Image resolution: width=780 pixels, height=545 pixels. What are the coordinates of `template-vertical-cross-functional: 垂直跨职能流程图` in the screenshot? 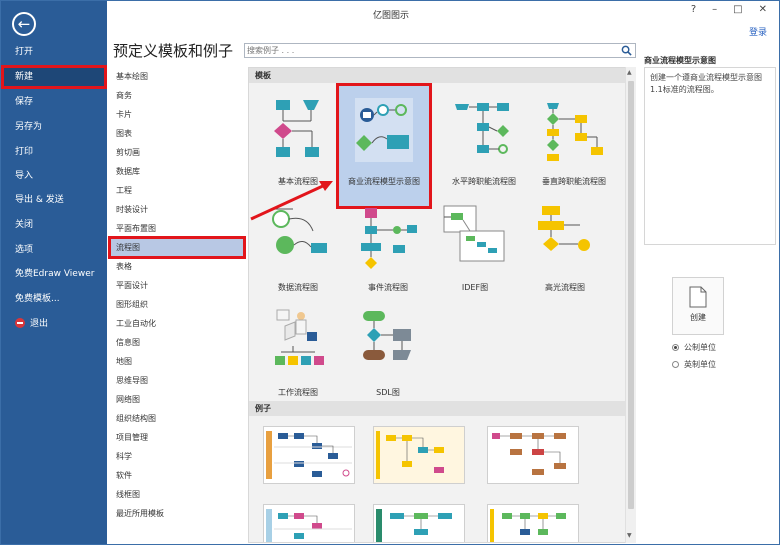 It's located at (574, 146).